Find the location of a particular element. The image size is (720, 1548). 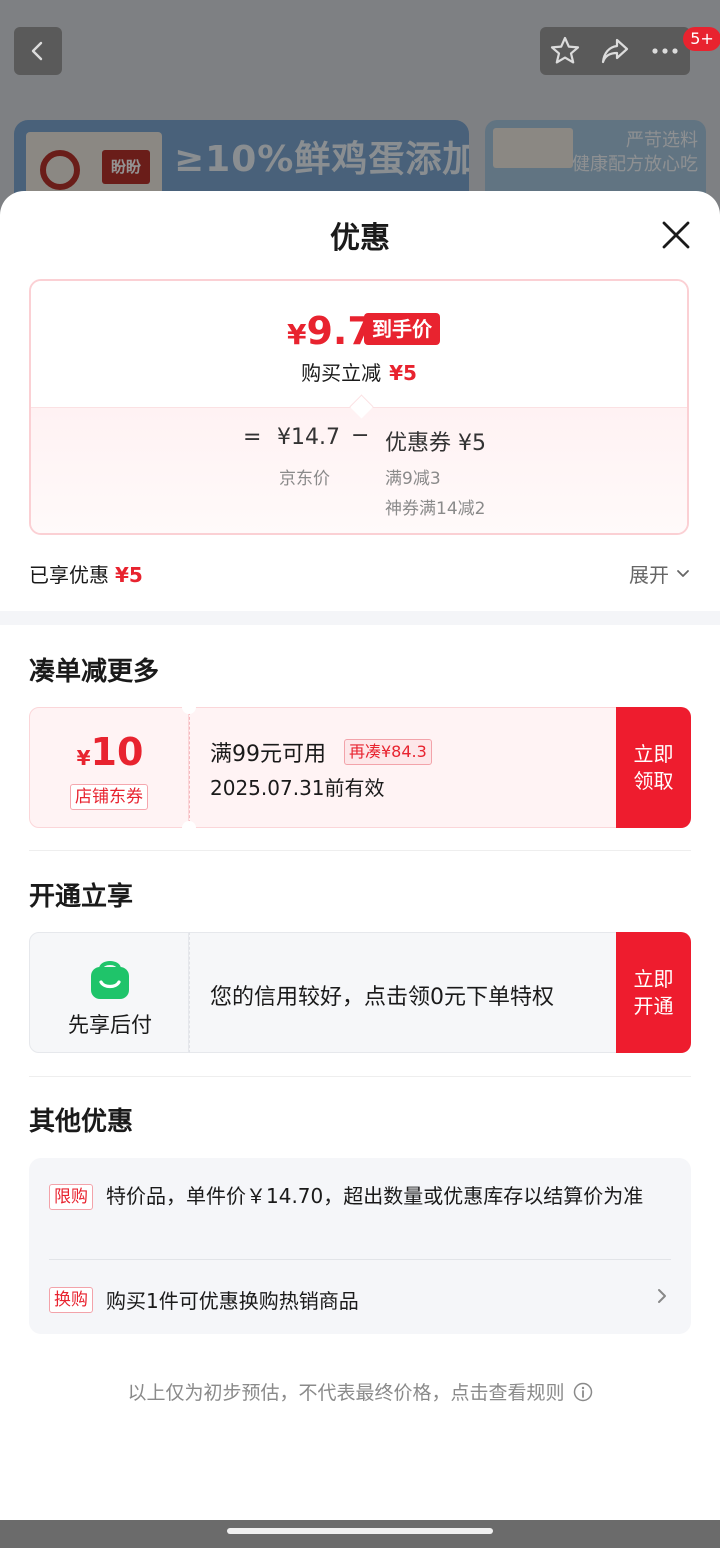

close-icon is located at coordinates (676, 235).